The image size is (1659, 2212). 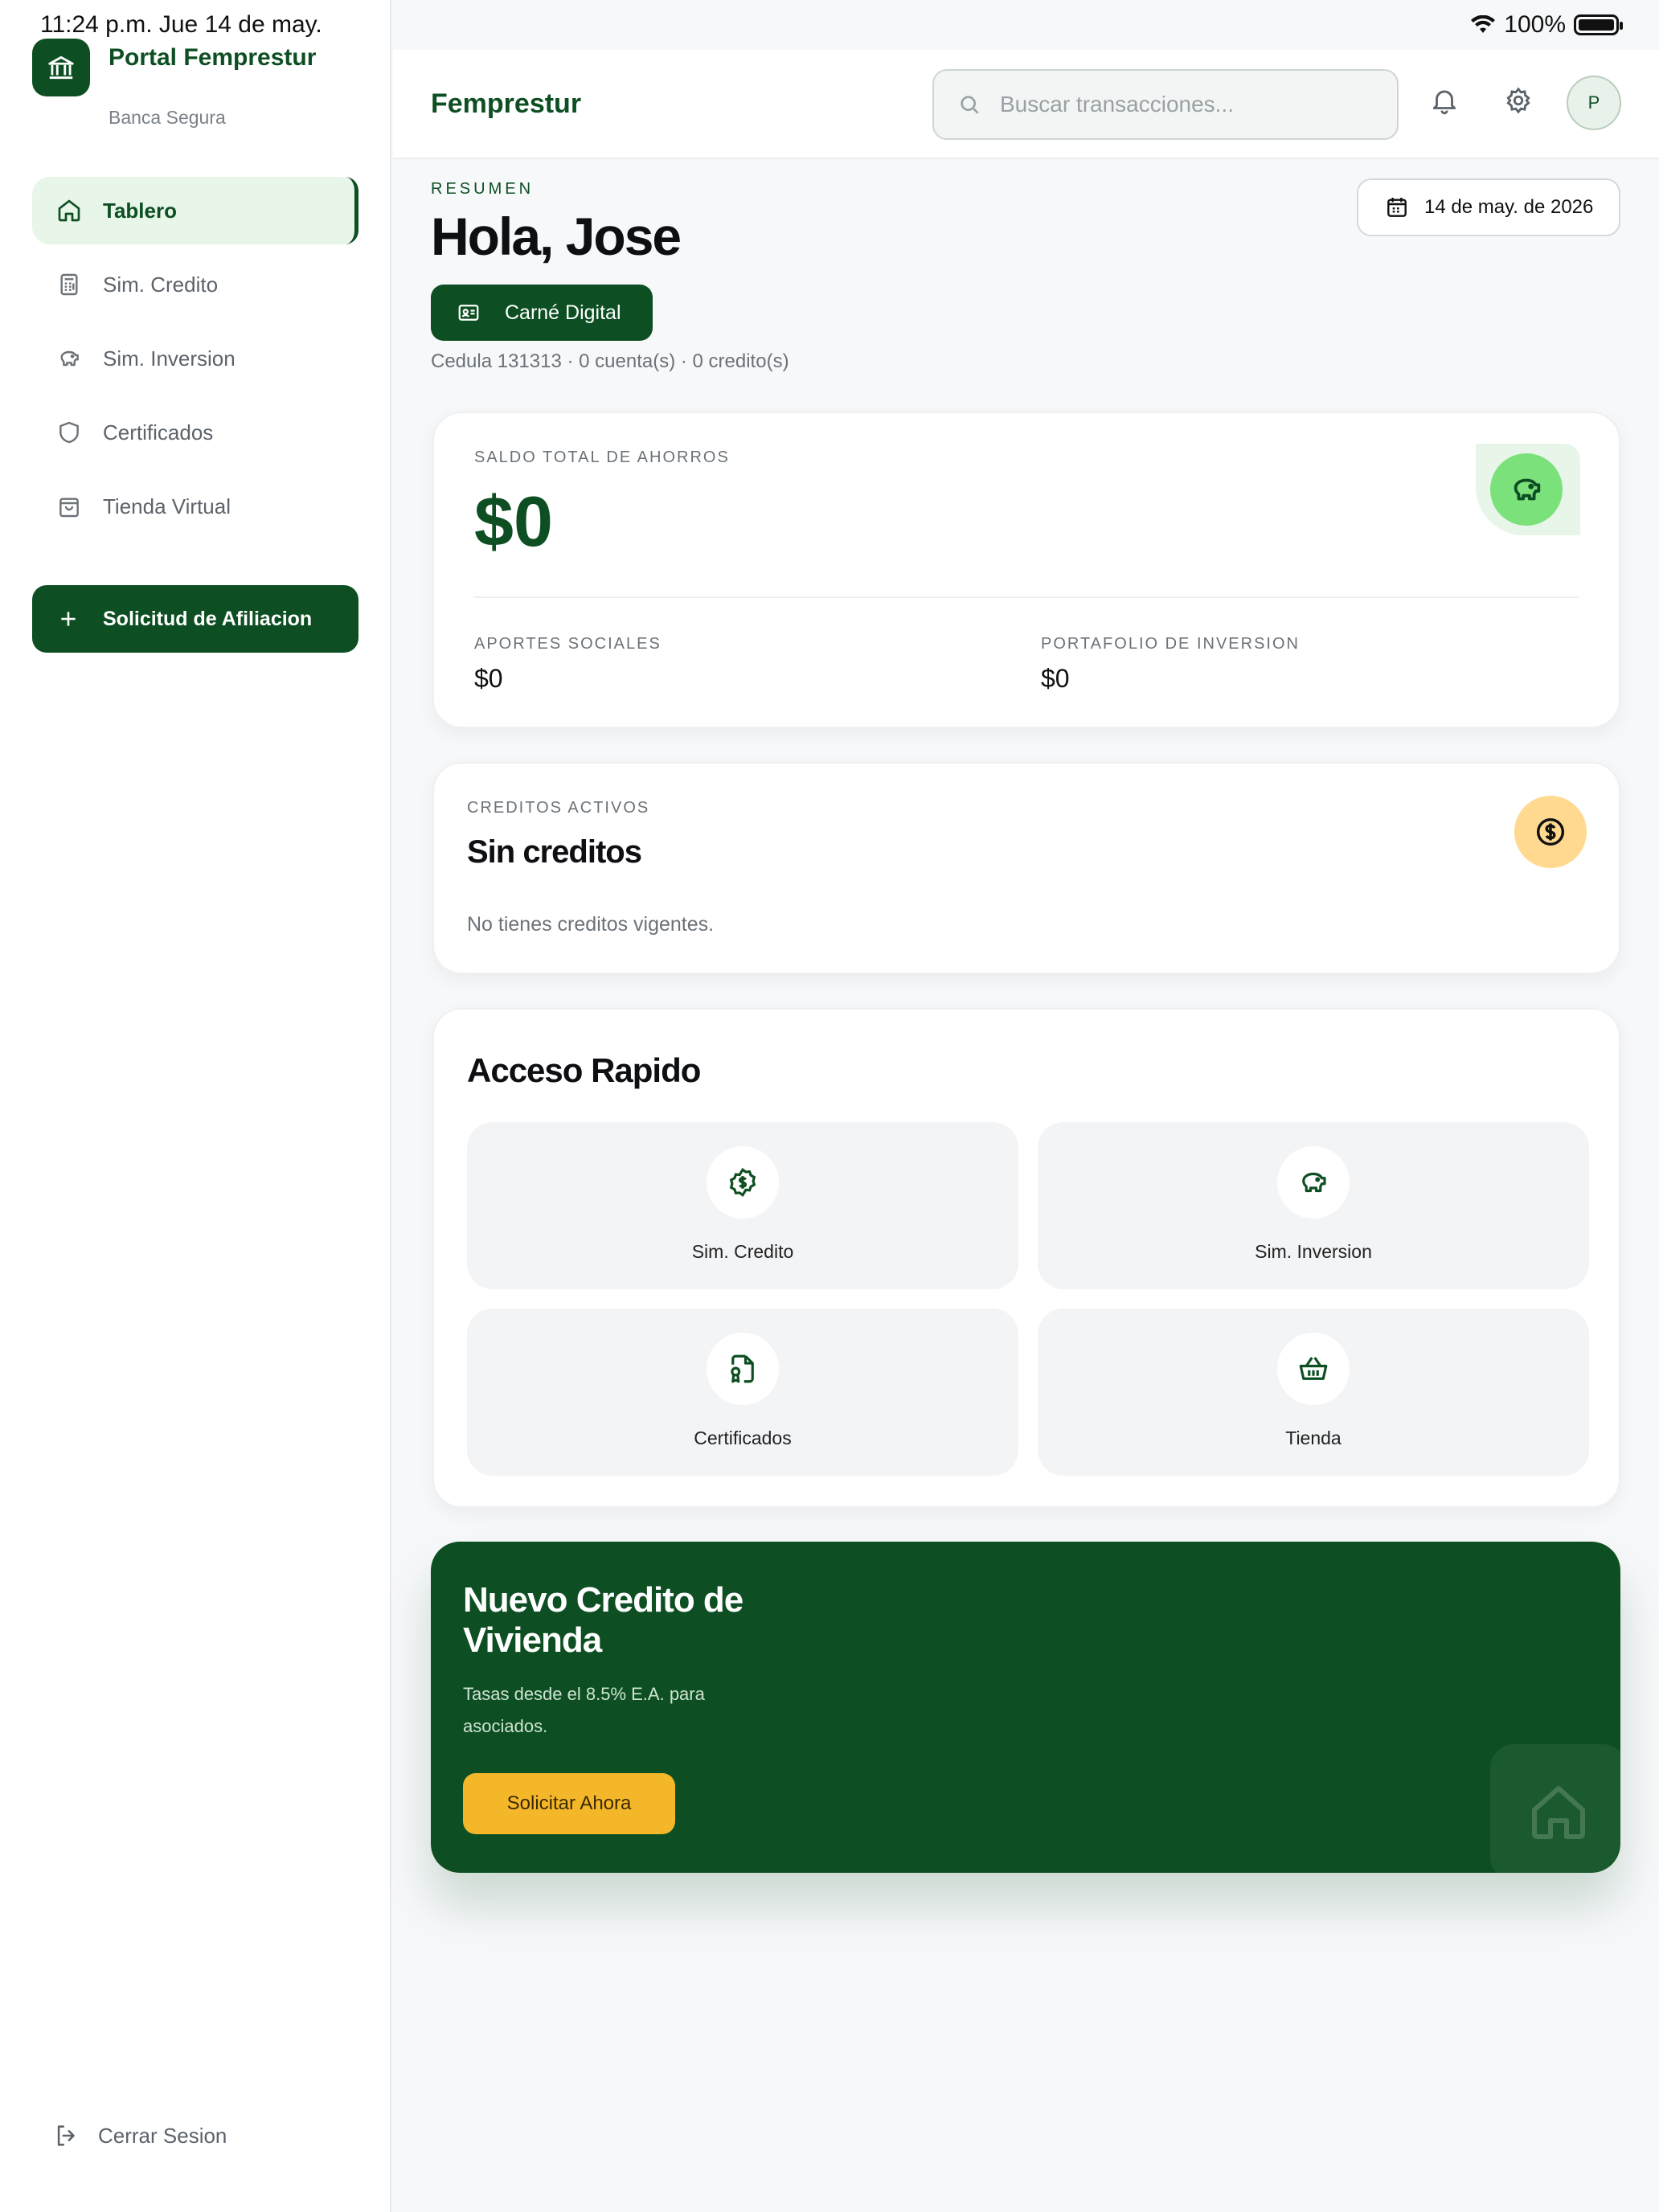 What do you see at coordinates (158, 432) in the screenshot?
I see `sidebar-item-label: Certificados` at bounding box center [158, 432].